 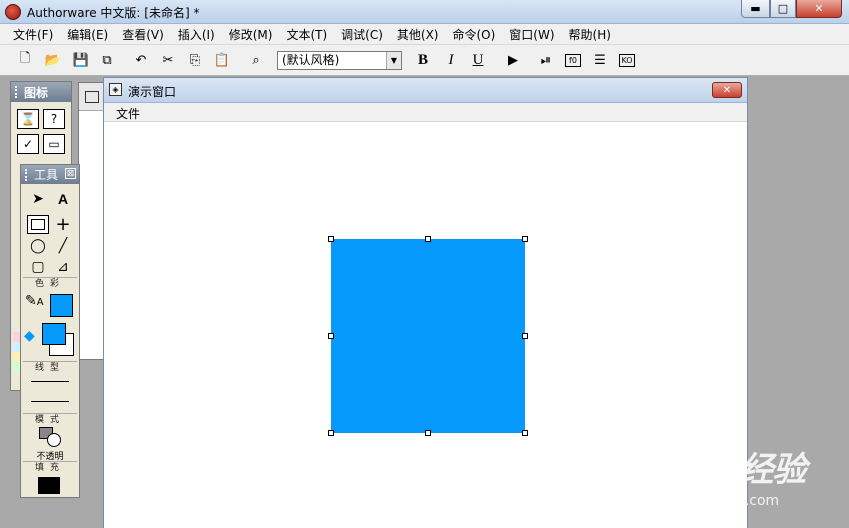 I want to click on window-title: Authorware 中文版: [未命名] *, so click(x=113, y=13).